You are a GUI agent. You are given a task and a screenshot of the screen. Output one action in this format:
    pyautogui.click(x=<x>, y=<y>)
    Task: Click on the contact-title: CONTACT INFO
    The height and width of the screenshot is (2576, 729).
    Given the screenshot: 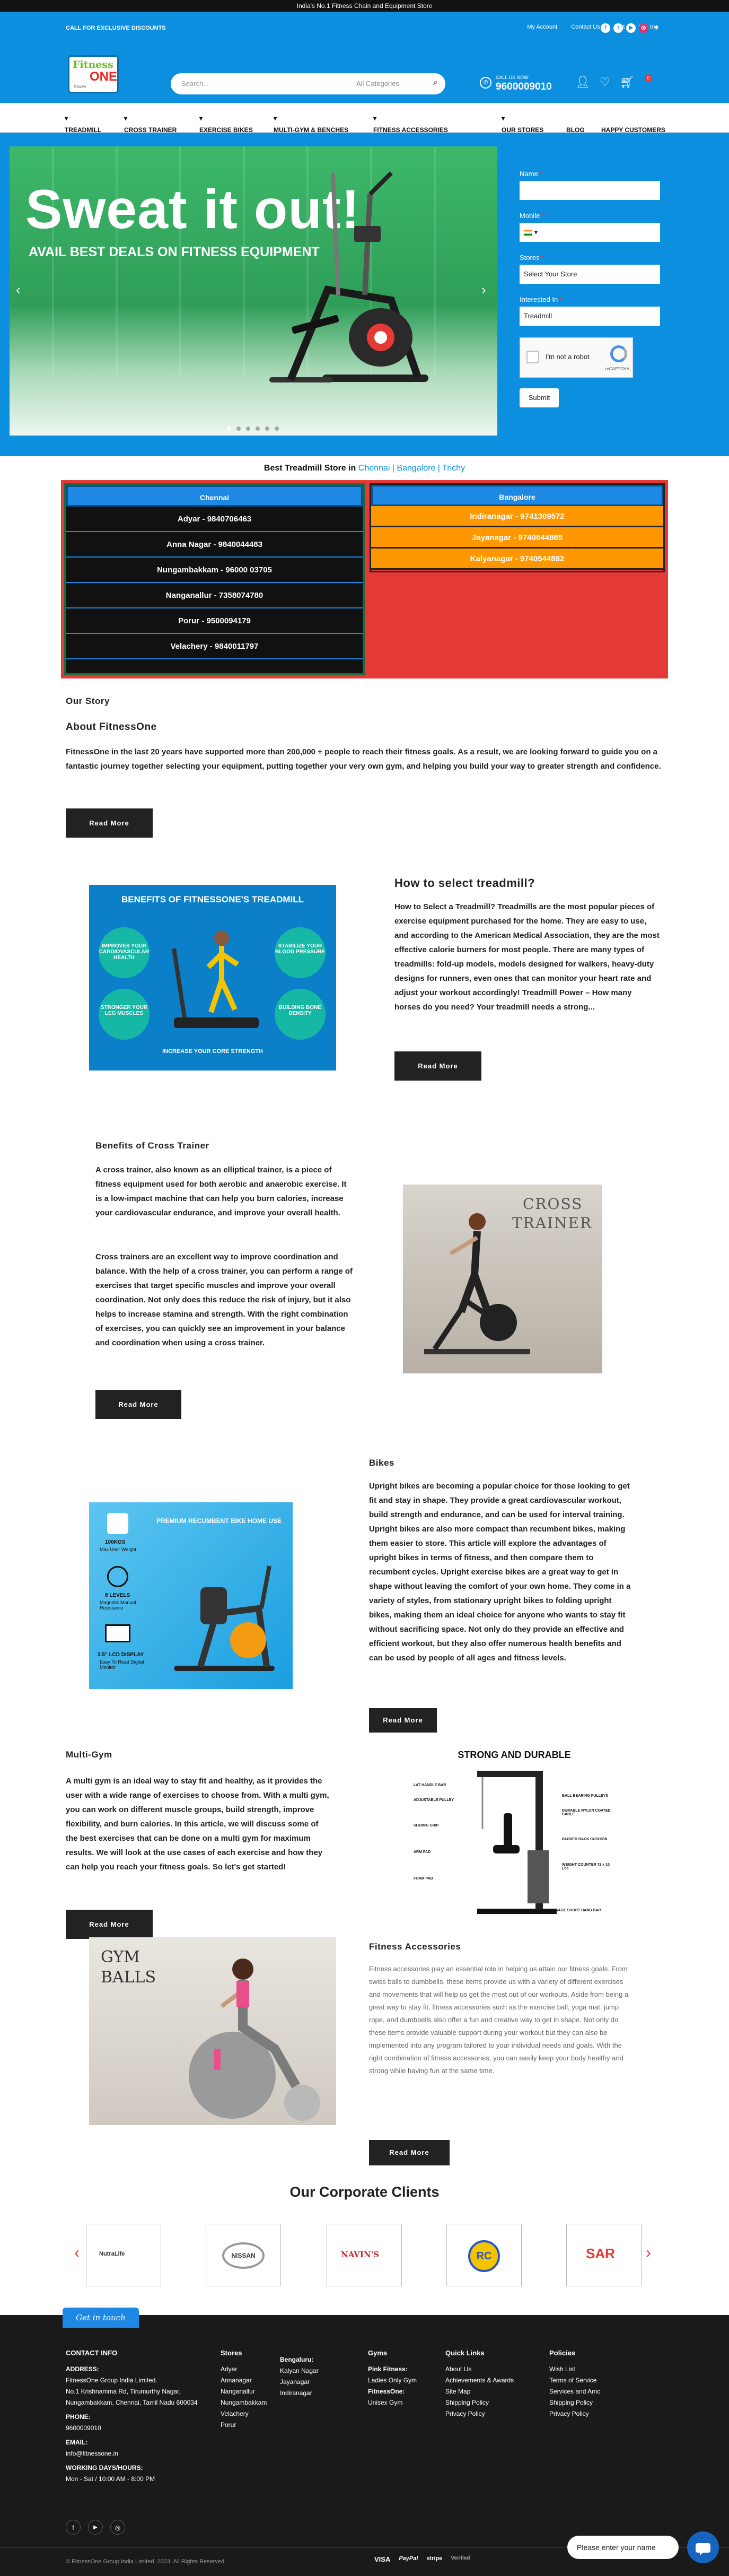 What is the action you would take?
    pyautogui.click(x=92, y=2353)
    